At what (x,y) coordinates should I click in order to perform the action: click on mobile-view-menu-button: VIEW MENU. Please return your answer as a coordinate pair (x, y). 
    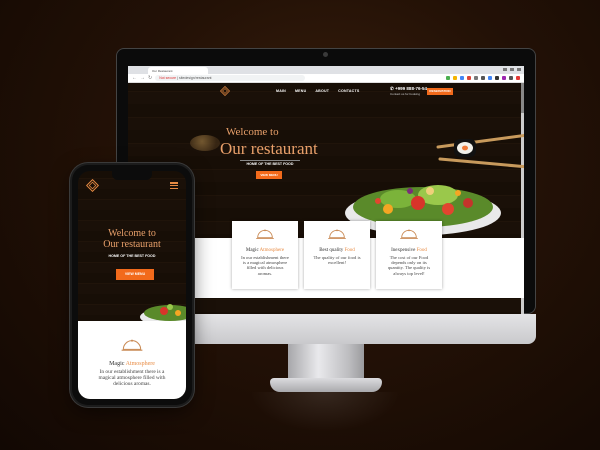
    Looking at the image, I should click on (135, 274).